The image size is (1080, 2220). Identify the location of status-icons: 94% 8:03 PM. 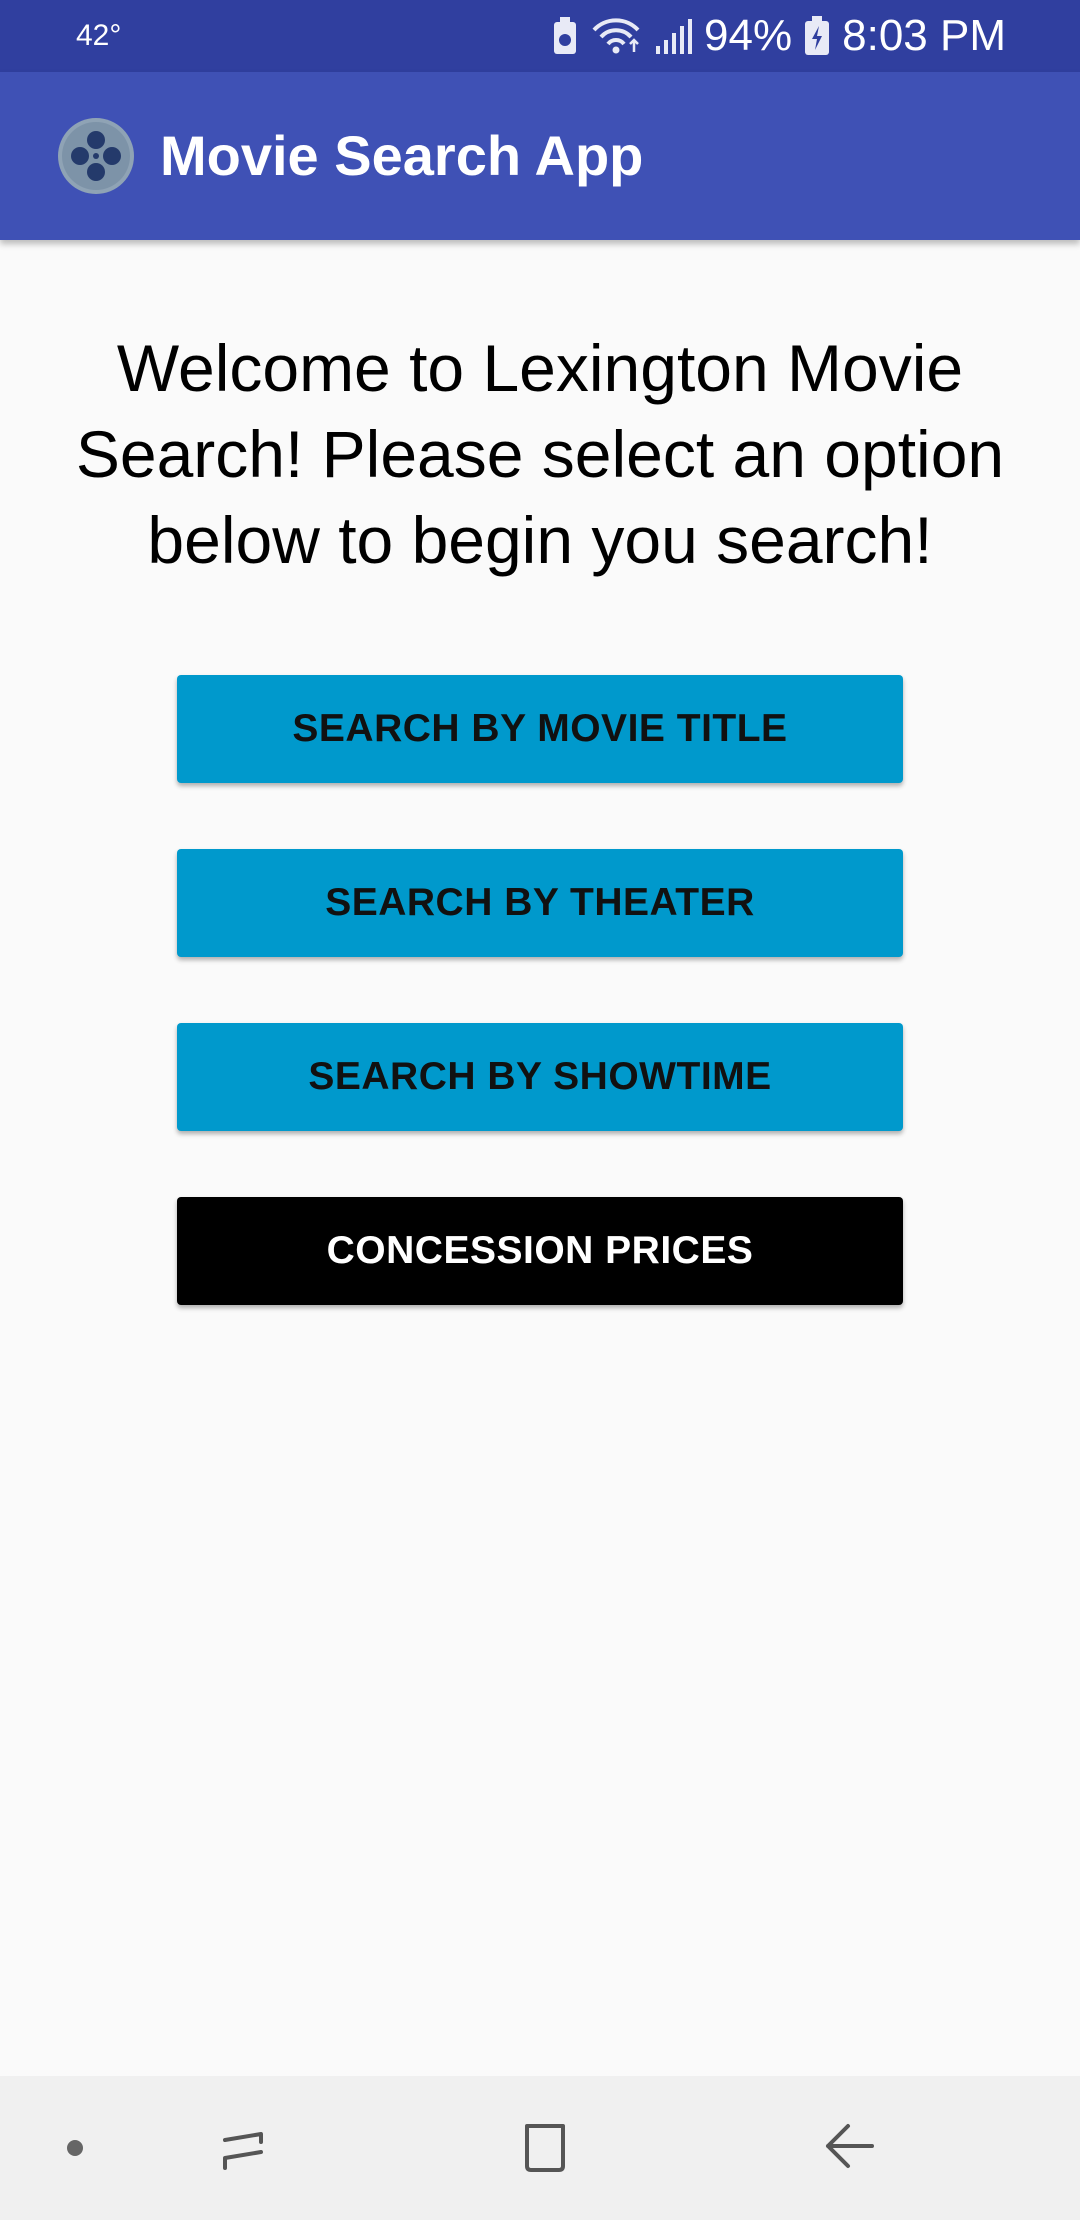
(779, 36).